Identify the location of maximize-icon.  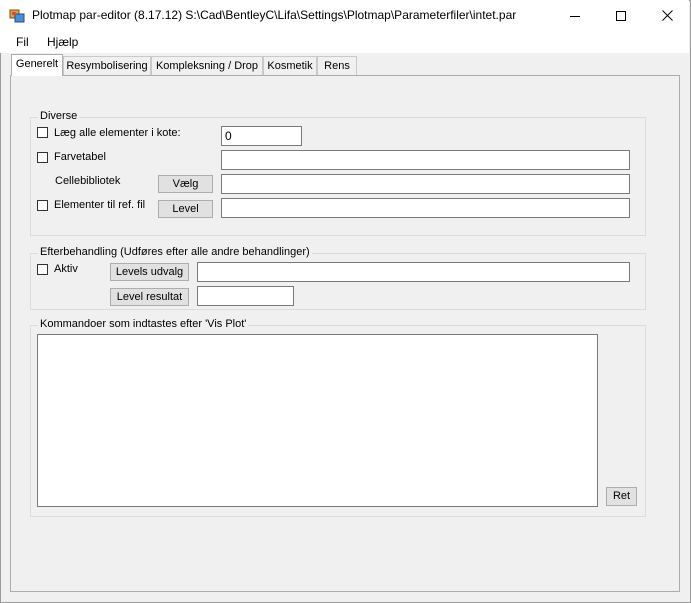
(621, 15).